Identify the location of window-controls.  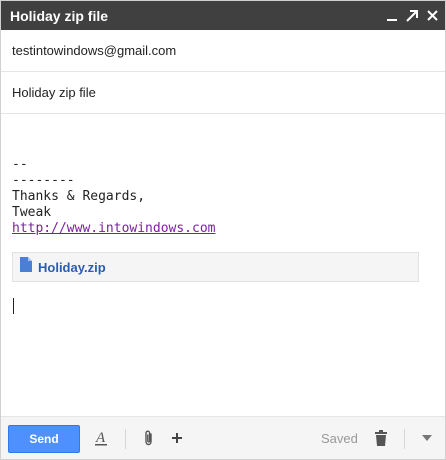
(415, 16).